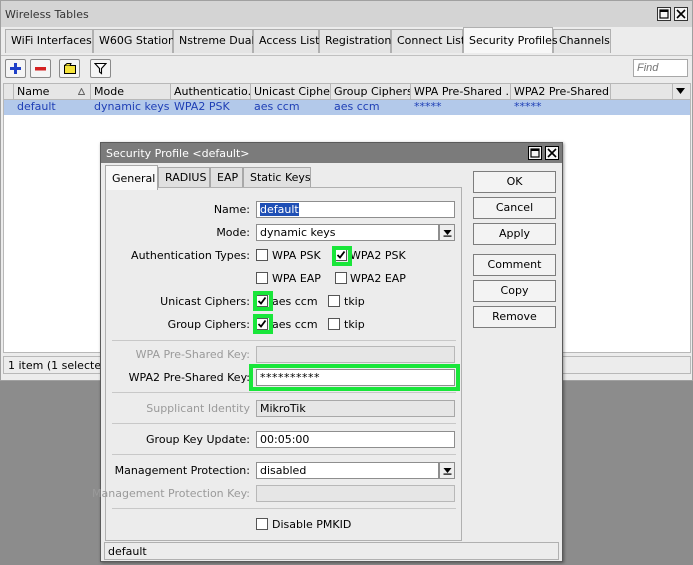  I want to click on filter-button, so click(100, 68).